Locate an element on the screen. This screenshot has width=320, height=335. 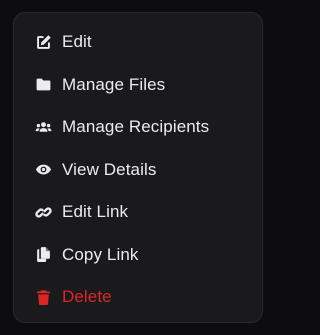
menu-item-copy-link: Copy Link is located at coordinates (138, 255).